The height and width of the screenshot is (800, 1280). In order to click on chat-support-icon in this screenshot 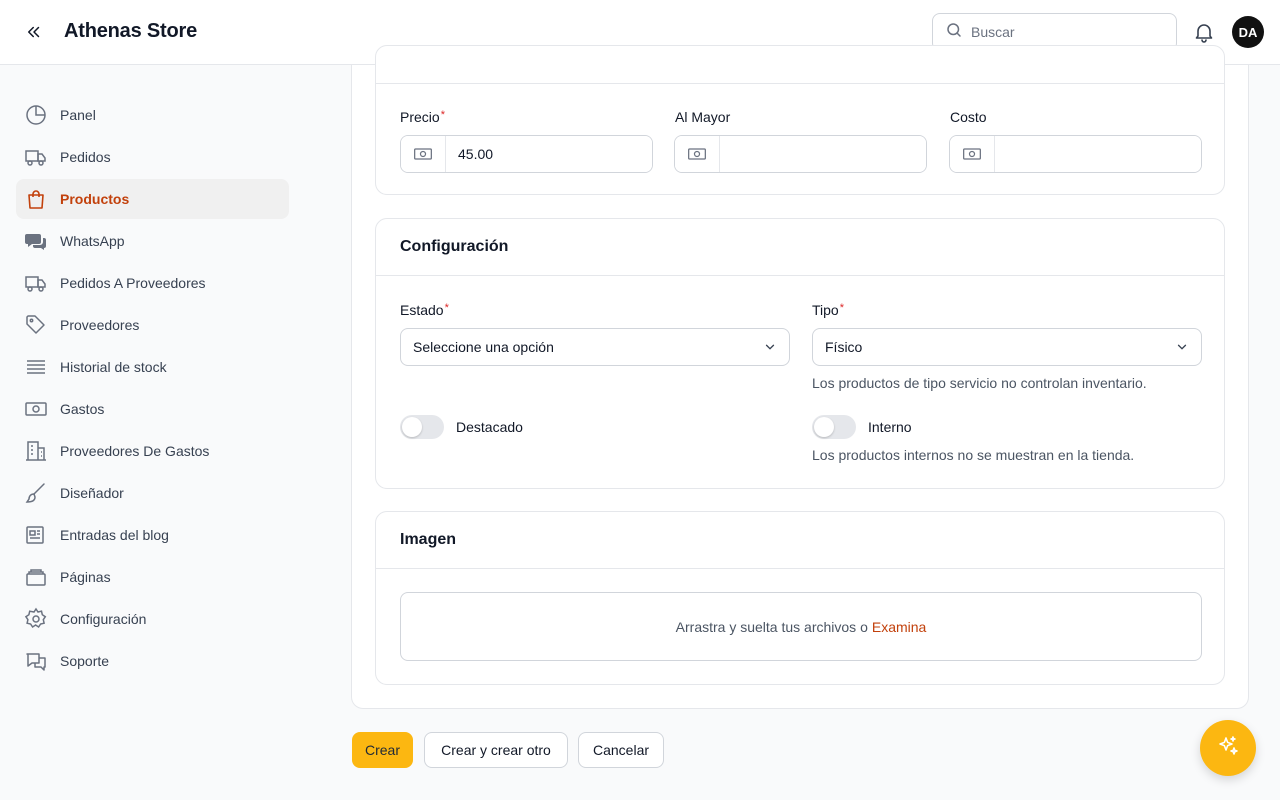, I will do `click(36, 661)`.